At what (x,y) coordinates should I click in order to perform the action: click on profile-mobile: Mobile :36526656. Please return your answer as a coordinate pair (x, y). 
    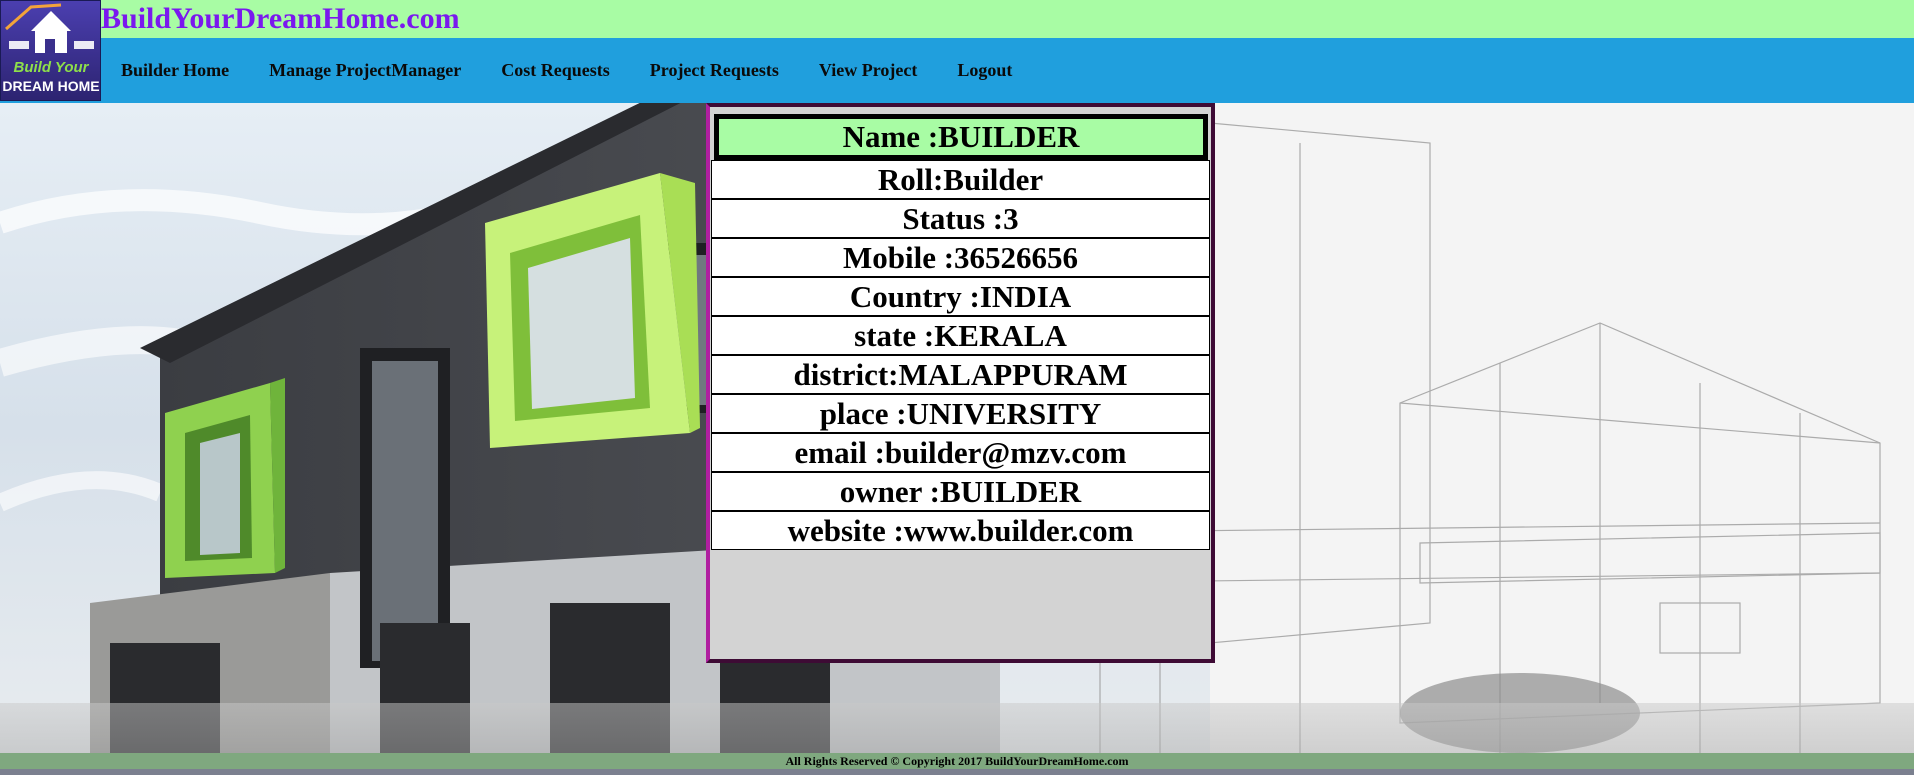
    Looking at the image, I should click on (960, 257).